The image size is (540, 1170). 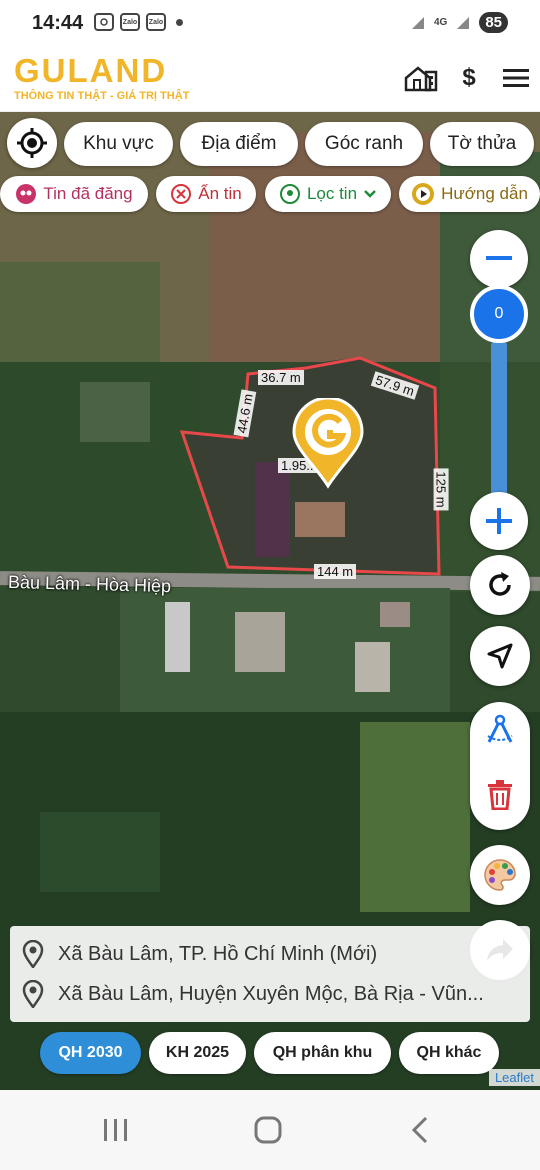 What do you see at coordinates (179, 22) in the screenshot?
I see `notification-dot-icon` at bounding box center [179, 22].